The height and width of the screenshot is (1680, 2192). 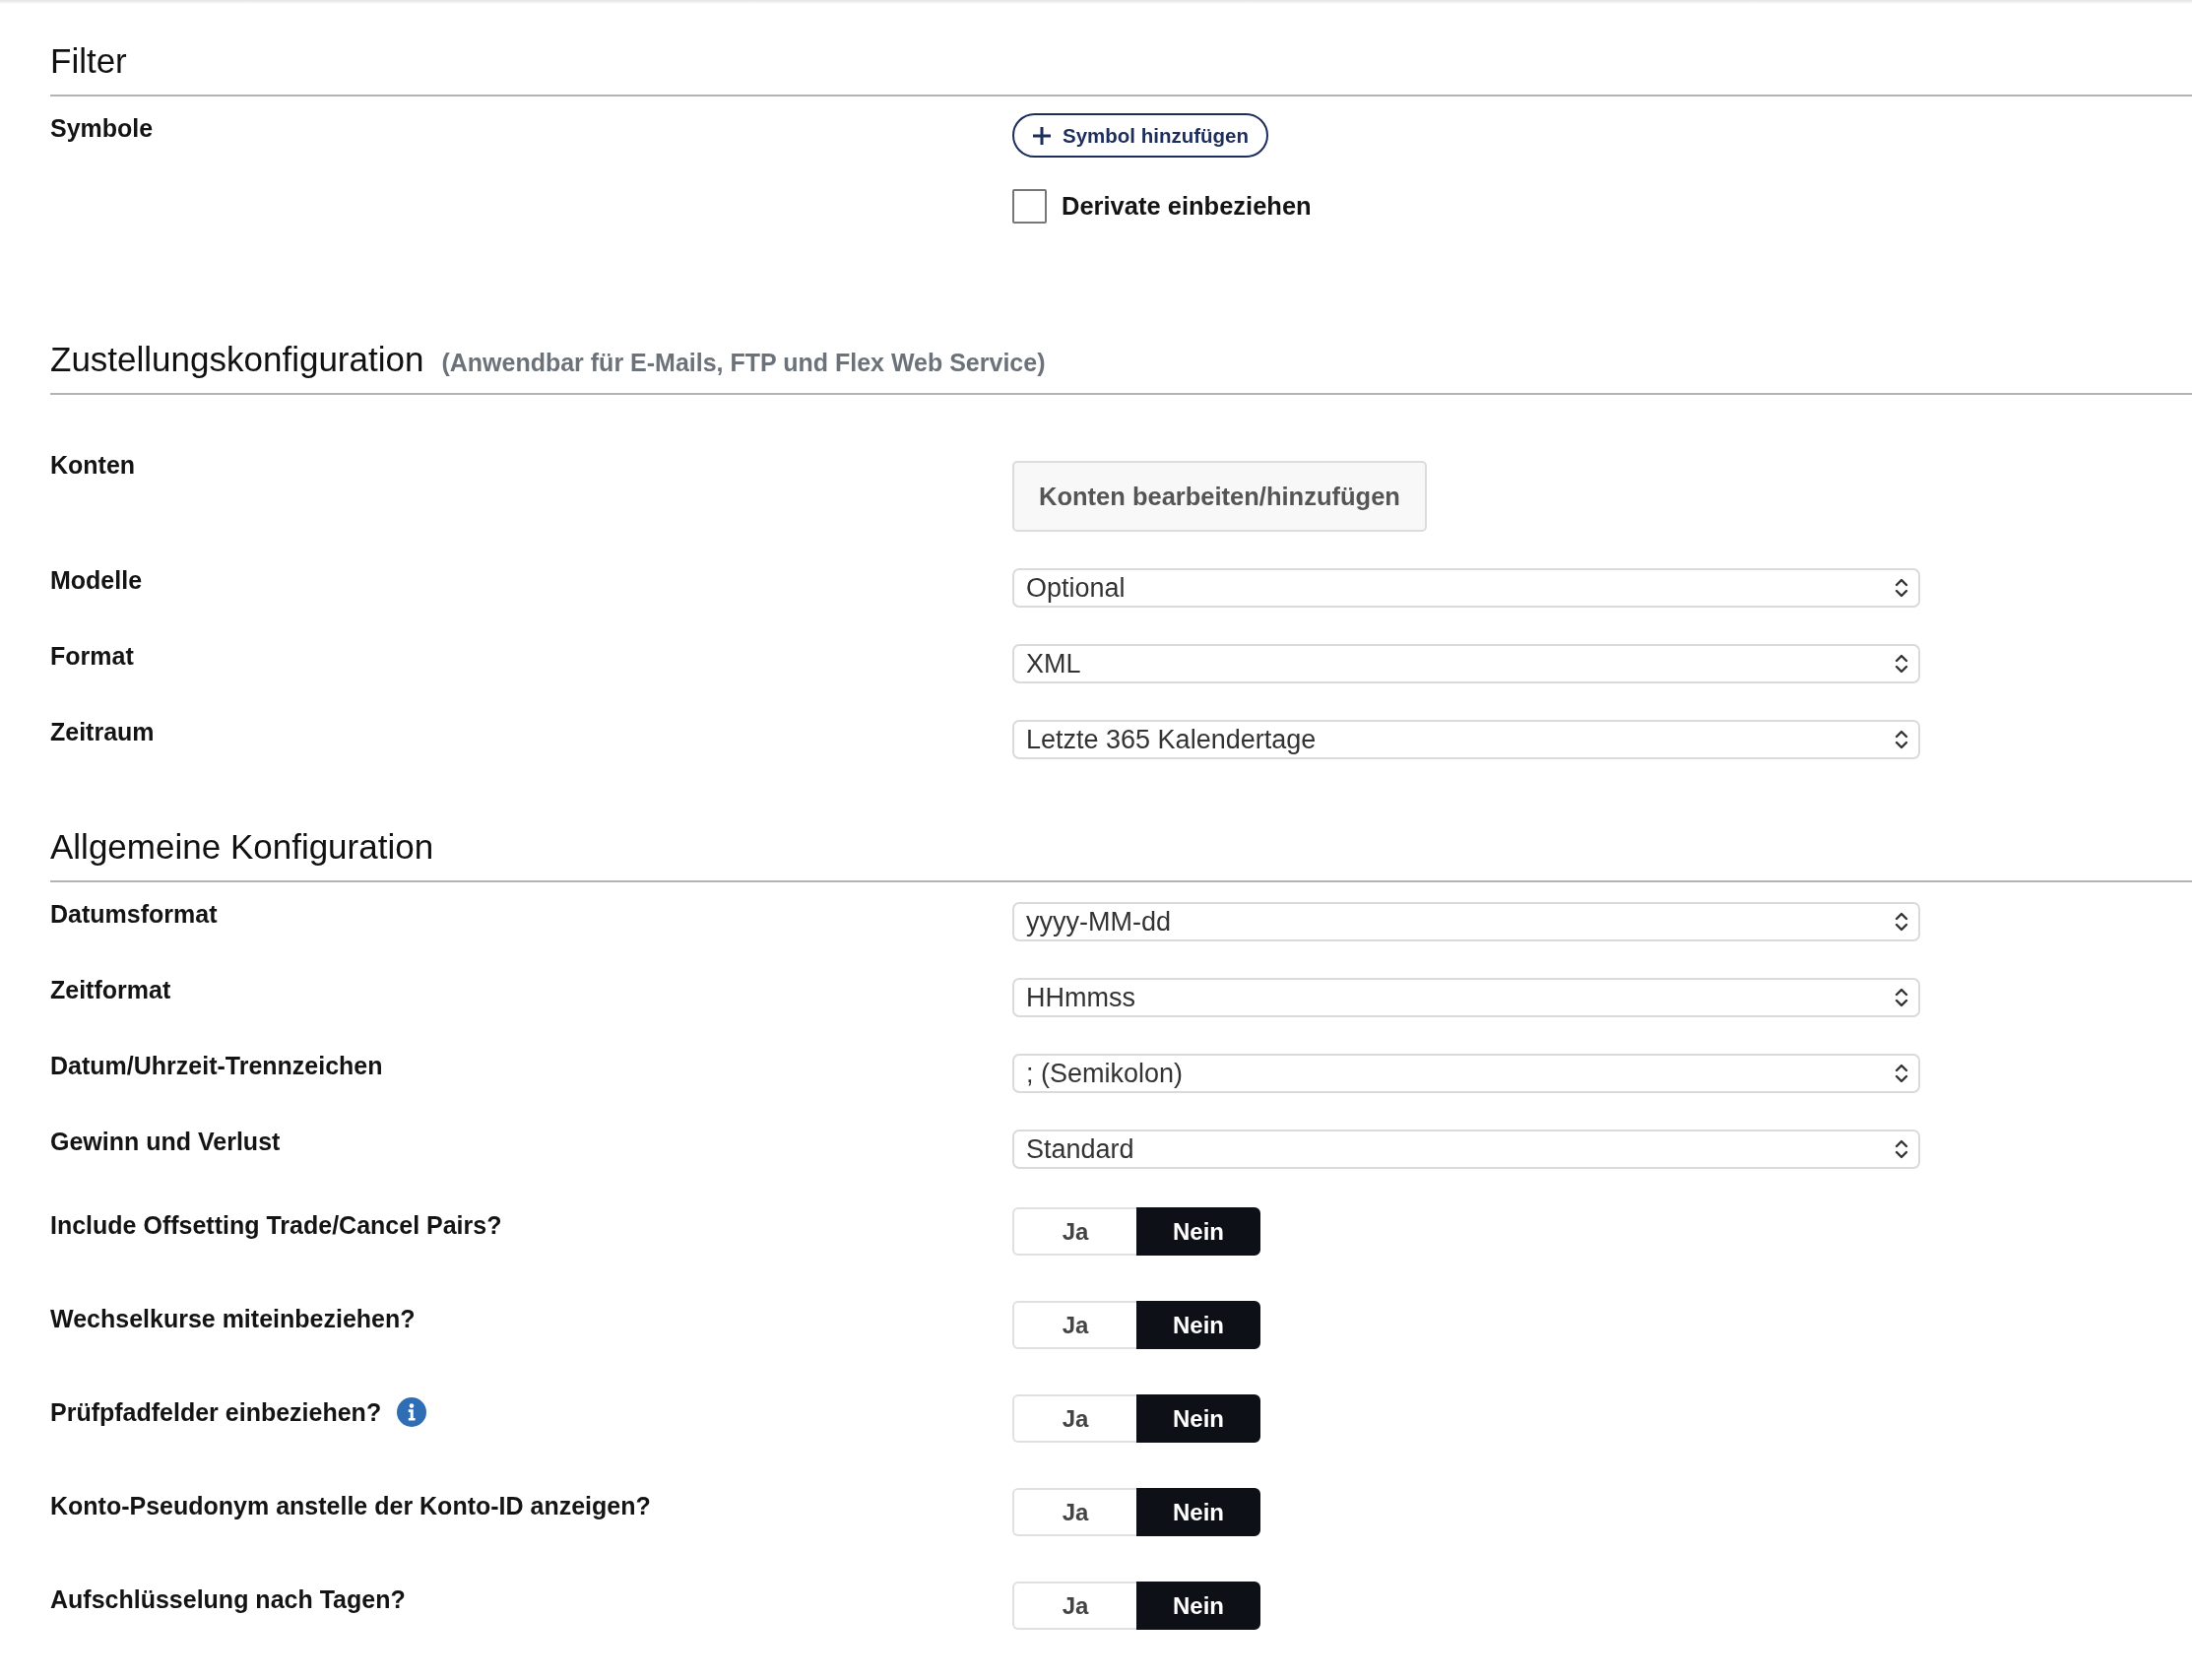 What do you see at coordinates (1029, 206) in the screenshot?
I see `checkbox` at bounding box center [1029, 206].